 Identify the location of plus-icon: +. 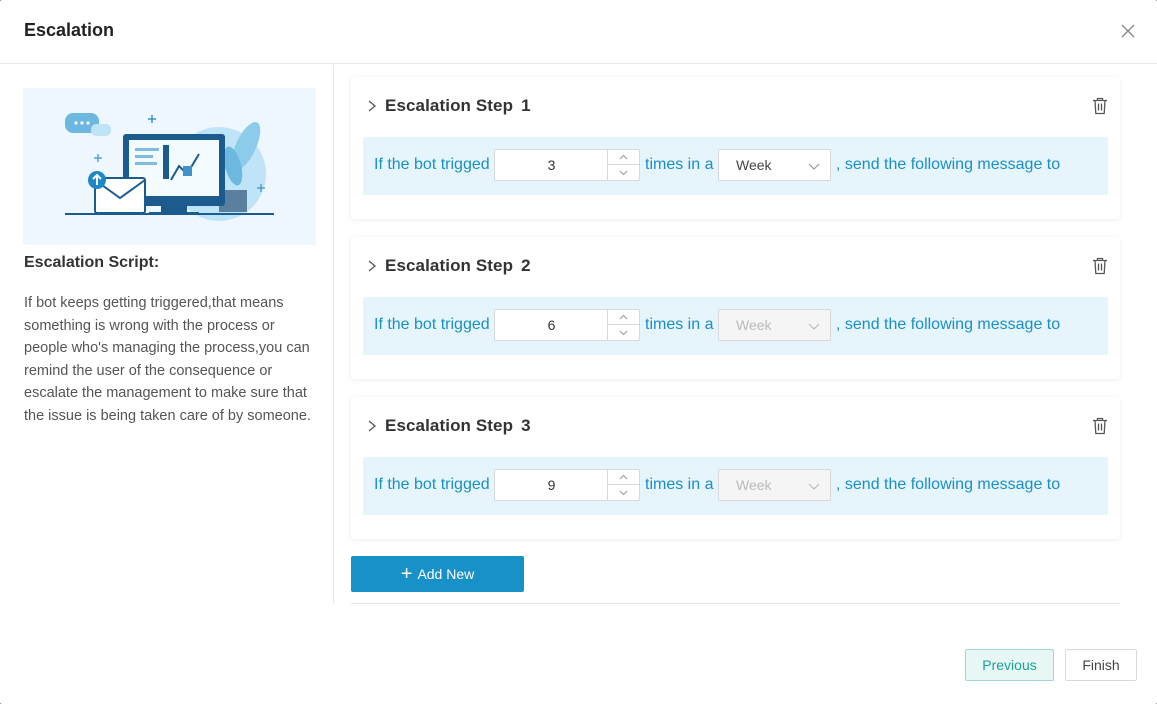
(406, 574).